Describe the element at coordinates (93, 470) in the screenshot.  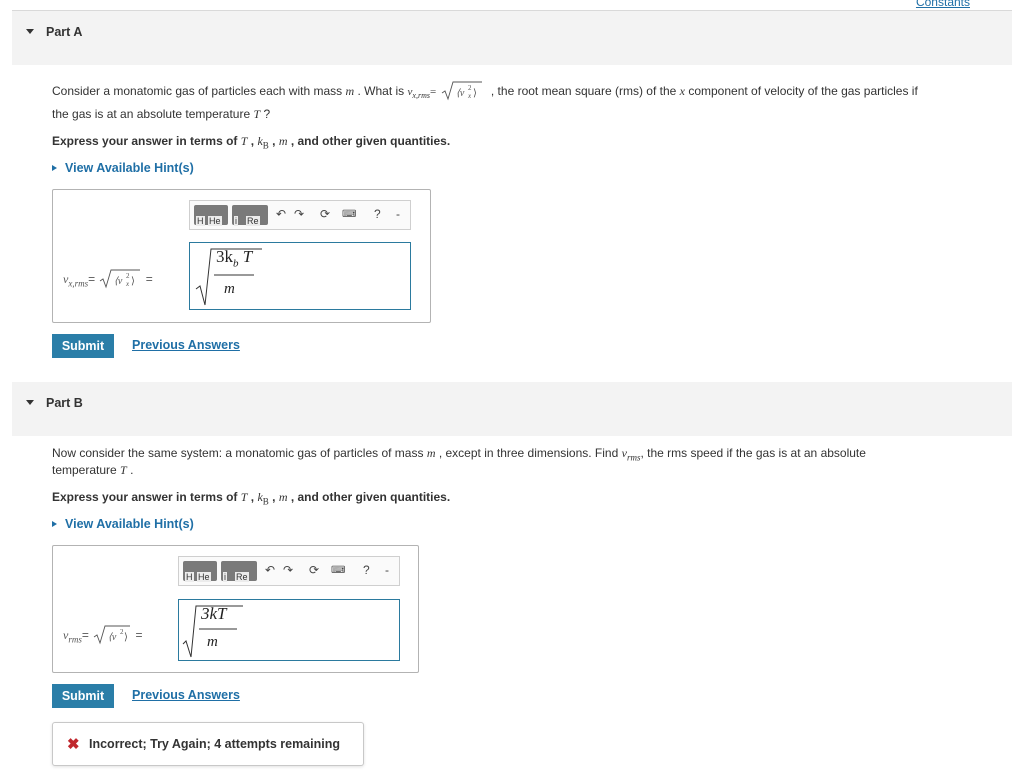
I see `part-b-question-line2: temperature T .` at that location.